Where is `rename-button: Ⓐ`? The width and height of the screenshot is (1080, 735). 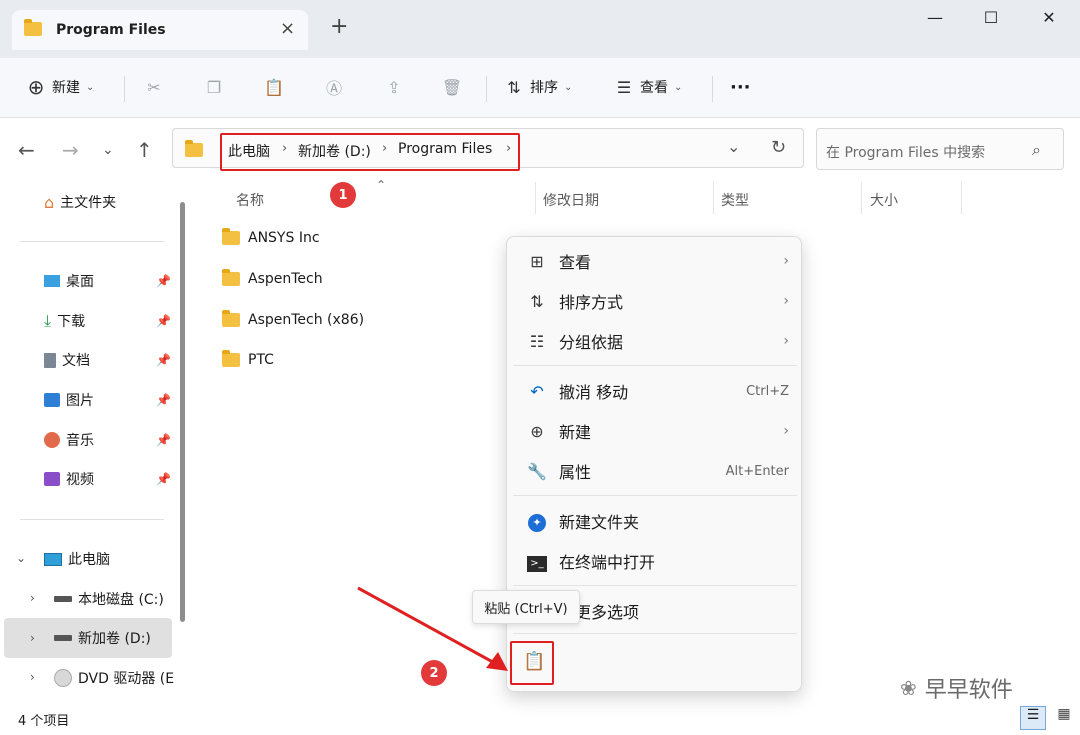
rename-button: Ⓐ is located at coordinates (334, 87).